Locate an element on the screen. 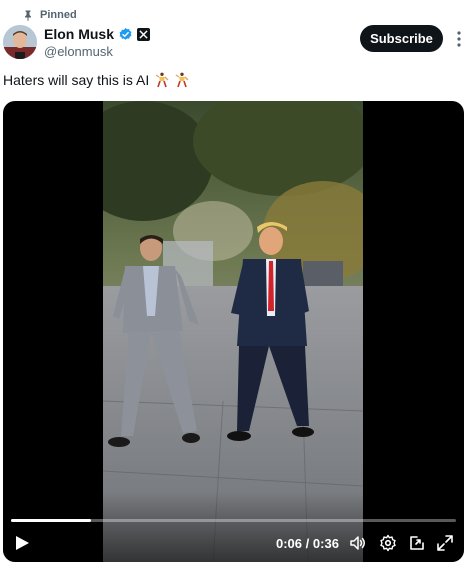  tweet-text: Haters will say this is AI is located at coordinates (96, 80).